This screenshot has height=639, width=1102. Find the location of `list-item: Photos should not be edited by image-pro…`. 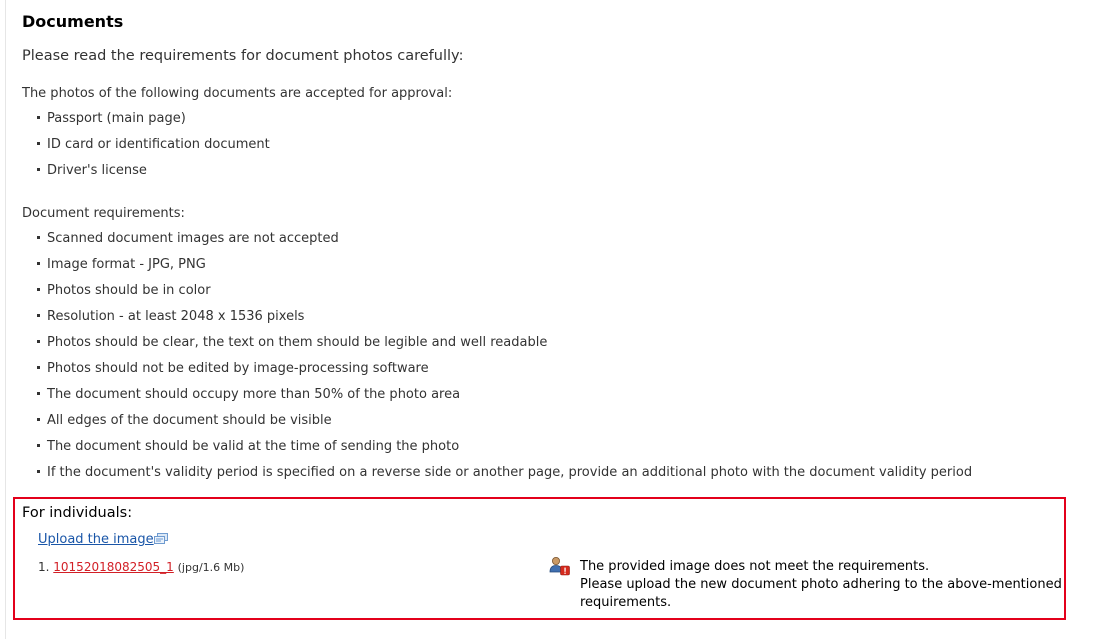

list-item: Photos should not be edited by image-pro… is located at coordinates (504, 369).